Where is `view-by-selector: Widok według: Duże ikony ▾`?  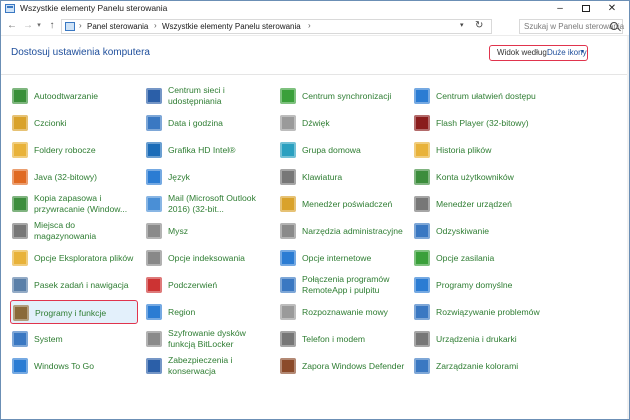
view-by-selector: Widok według: Duże ikony ▾ is located at coordinates (538, 53).